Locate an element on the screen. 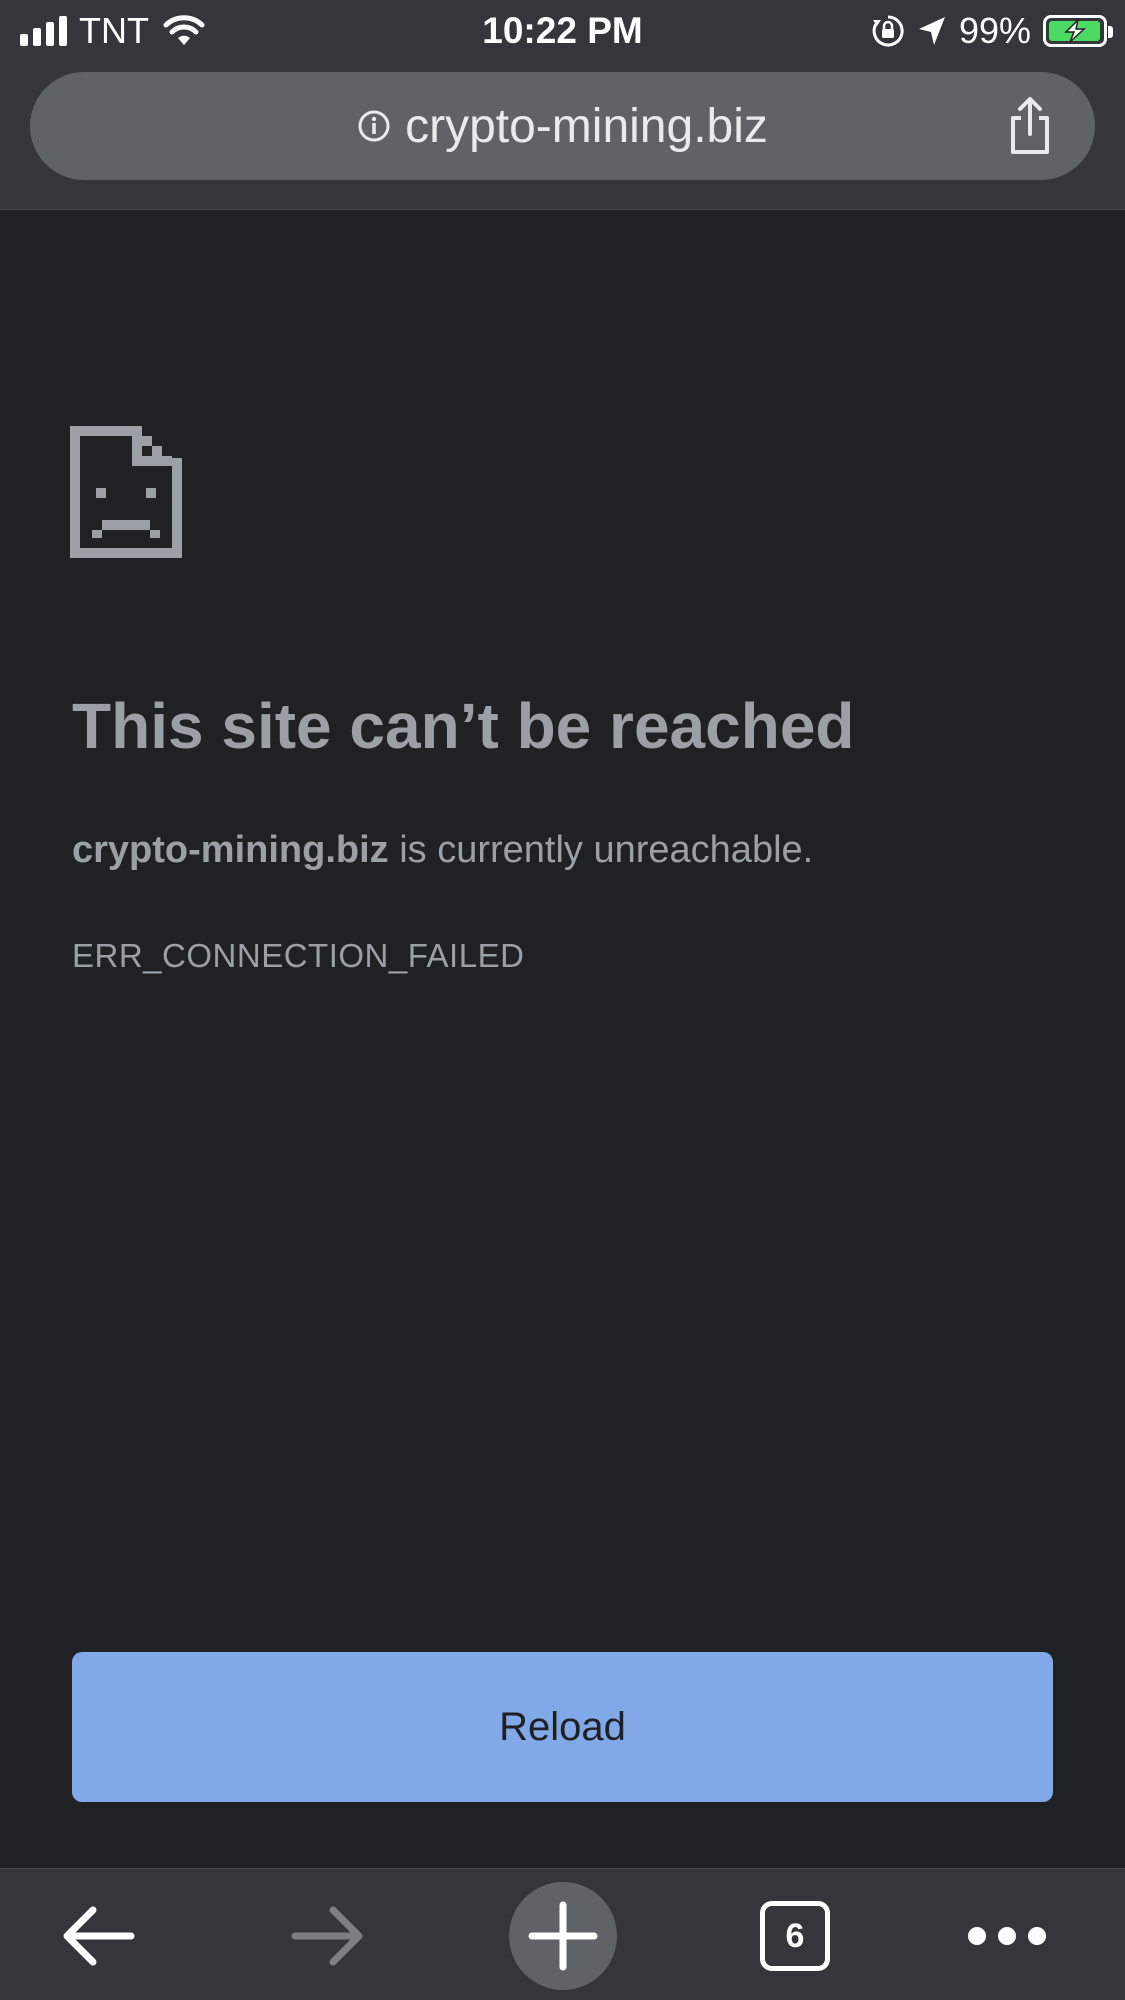 The width and height of the screenshot is (1125, 2000). bolt-icon is located at coordinates (1075, 30).